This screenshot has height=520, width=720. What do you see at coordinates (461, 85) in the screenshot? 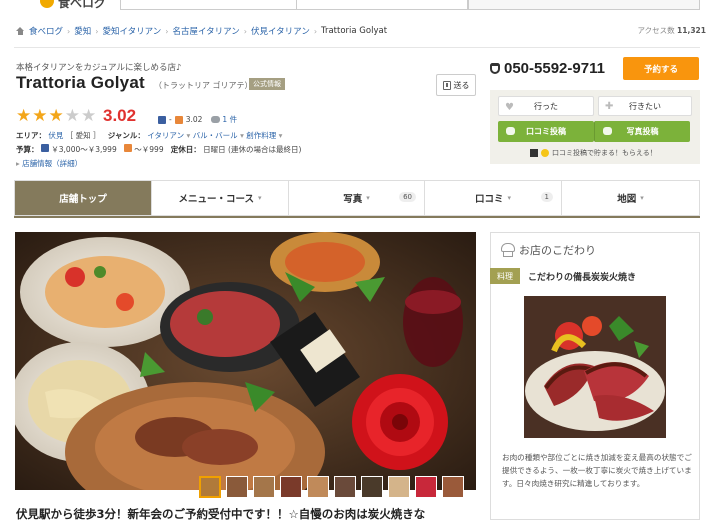
I see `send-label: 送る` at bounding box center [461, 85].